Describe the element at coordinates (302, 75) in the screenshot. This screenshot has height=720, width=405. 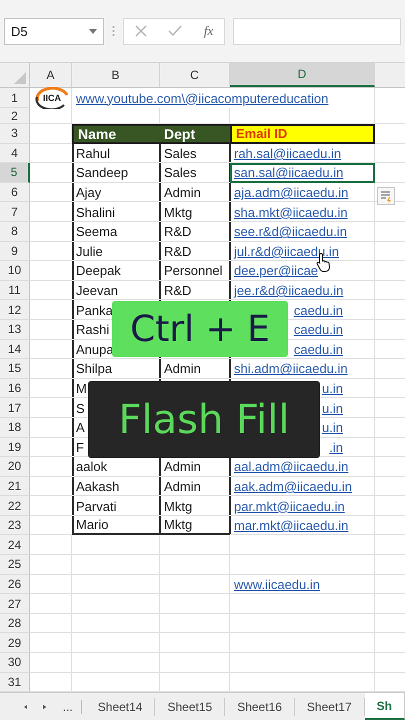
I see `column-header: D` at that location.